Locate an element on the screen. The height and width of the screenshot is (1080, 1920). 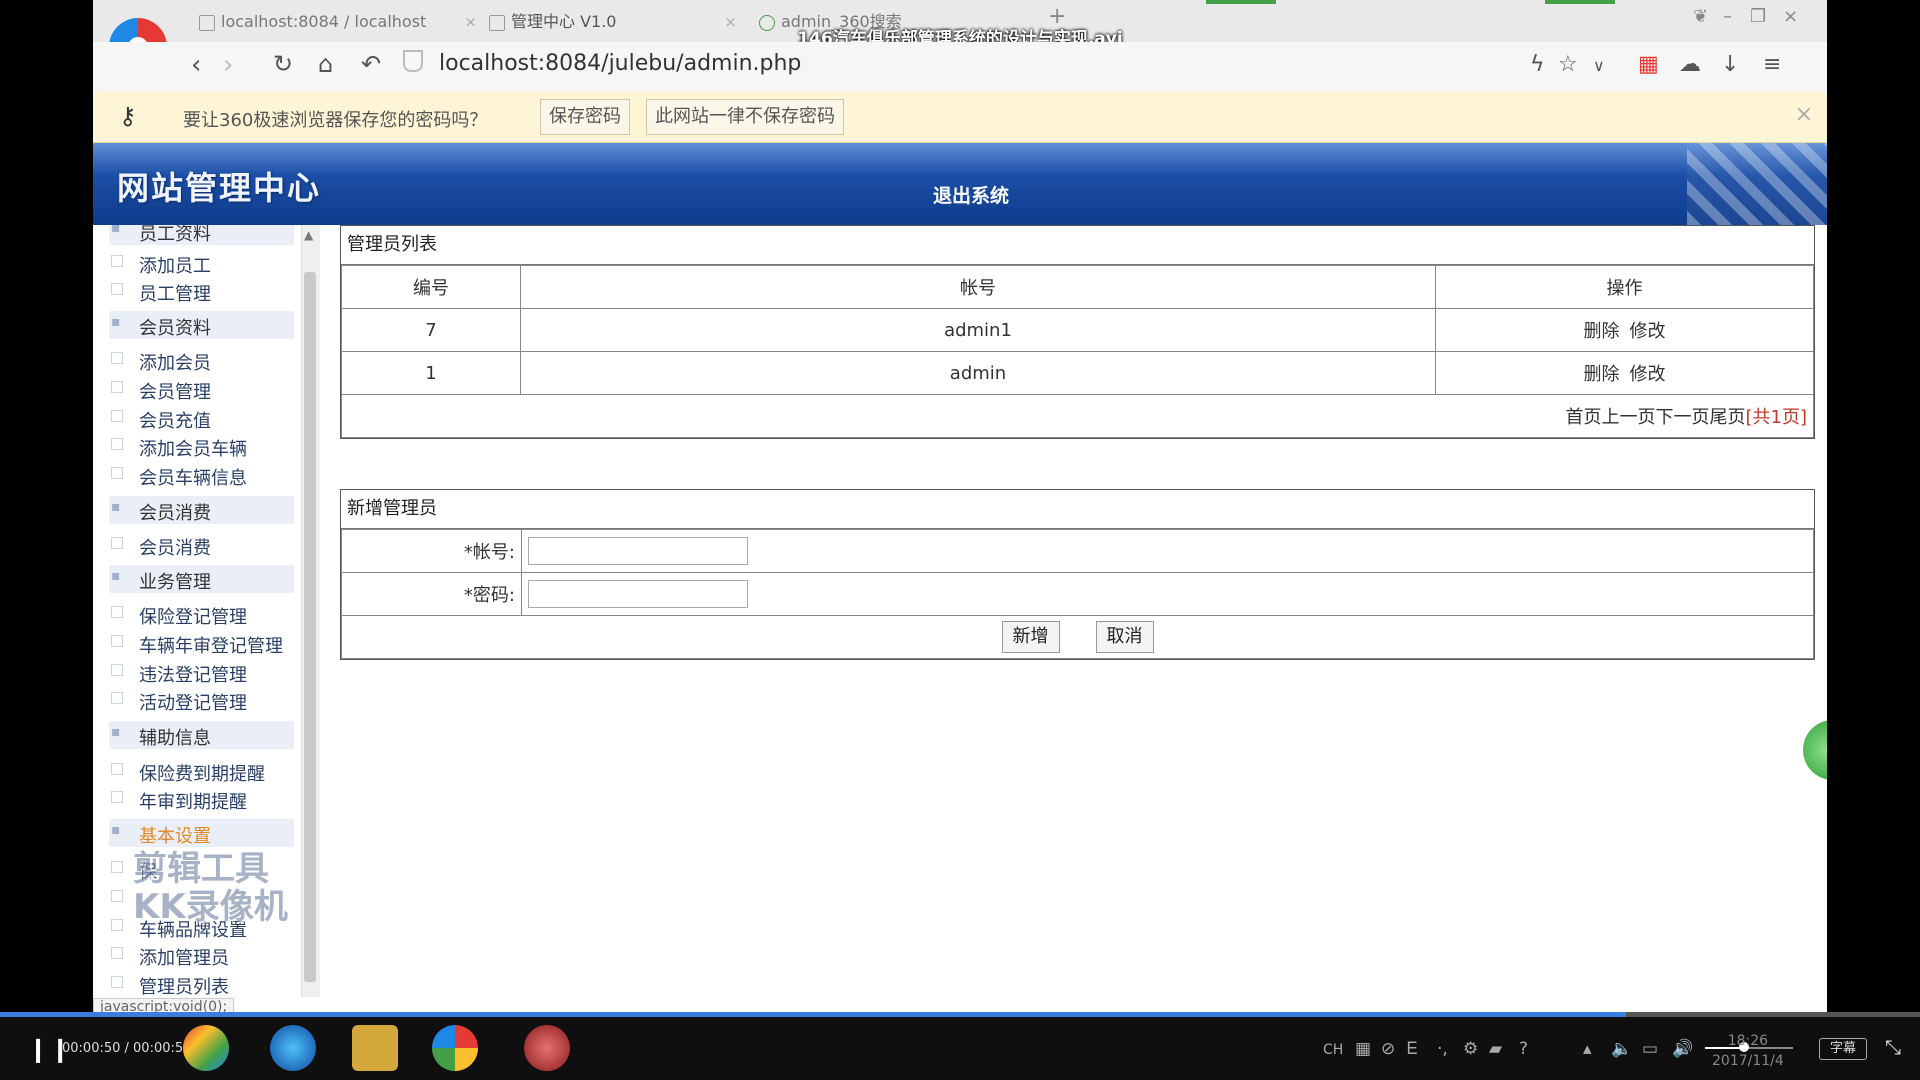
playback-time: 00:00:50 / 00:00:59 is located at coordinates (127, 1048).